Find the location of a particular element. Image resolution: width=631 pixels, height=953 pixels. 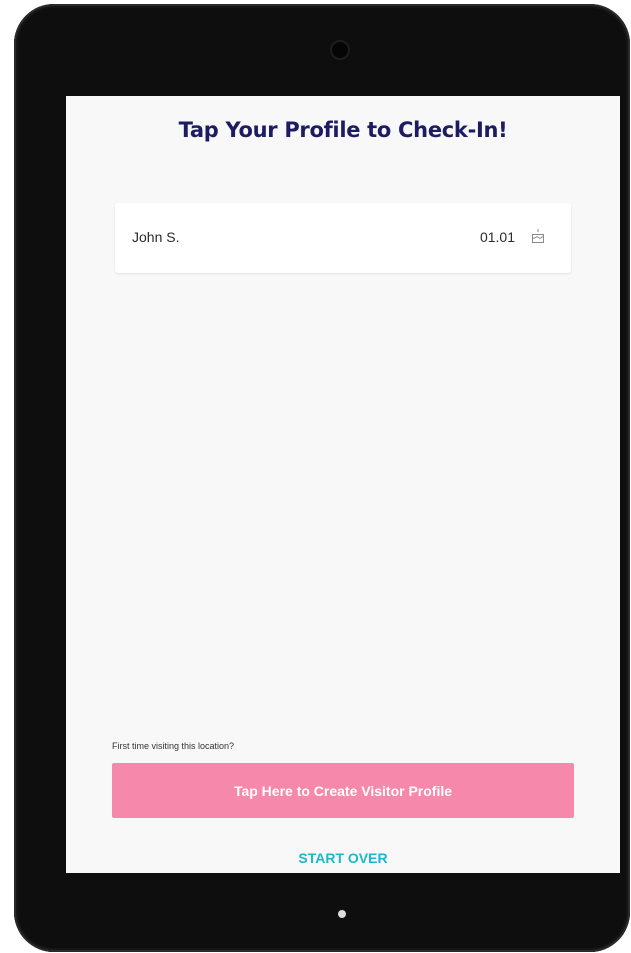

first-time-label: First time visiting this location? is located at coordinates (173, 746).